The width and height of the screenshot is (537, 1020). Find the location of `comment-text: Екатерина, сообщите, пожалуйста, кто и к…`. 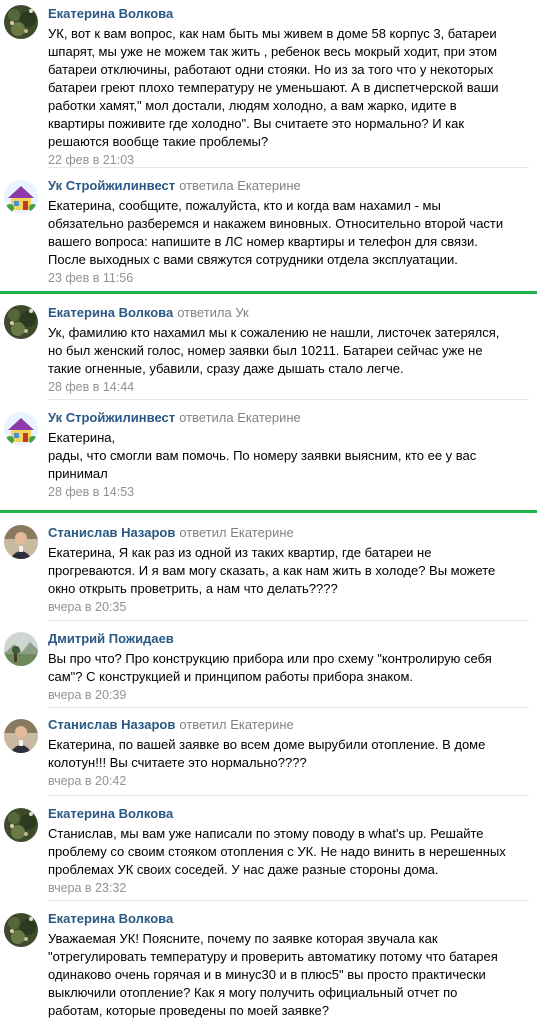

comment-text: Екатерина, сообщите, пожалуйста, кто и к… is located at coordinates (276, 232).